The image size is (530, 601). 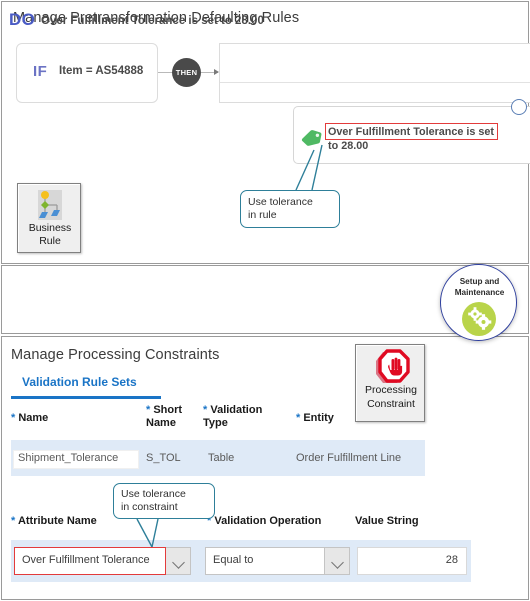 What do you see at coordinates (115, 355) in the screenshot?
I see `page-title-processing-constraints: Manage Processing Constraints` at bounding box center [115, 355].